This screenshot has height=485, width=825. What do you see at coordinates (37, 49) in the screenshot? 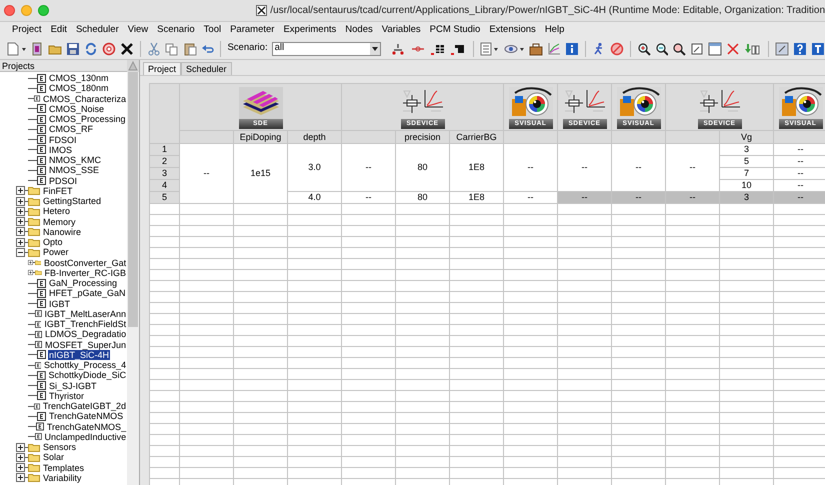
I see `book-icon` at bounding box center [37, 49].